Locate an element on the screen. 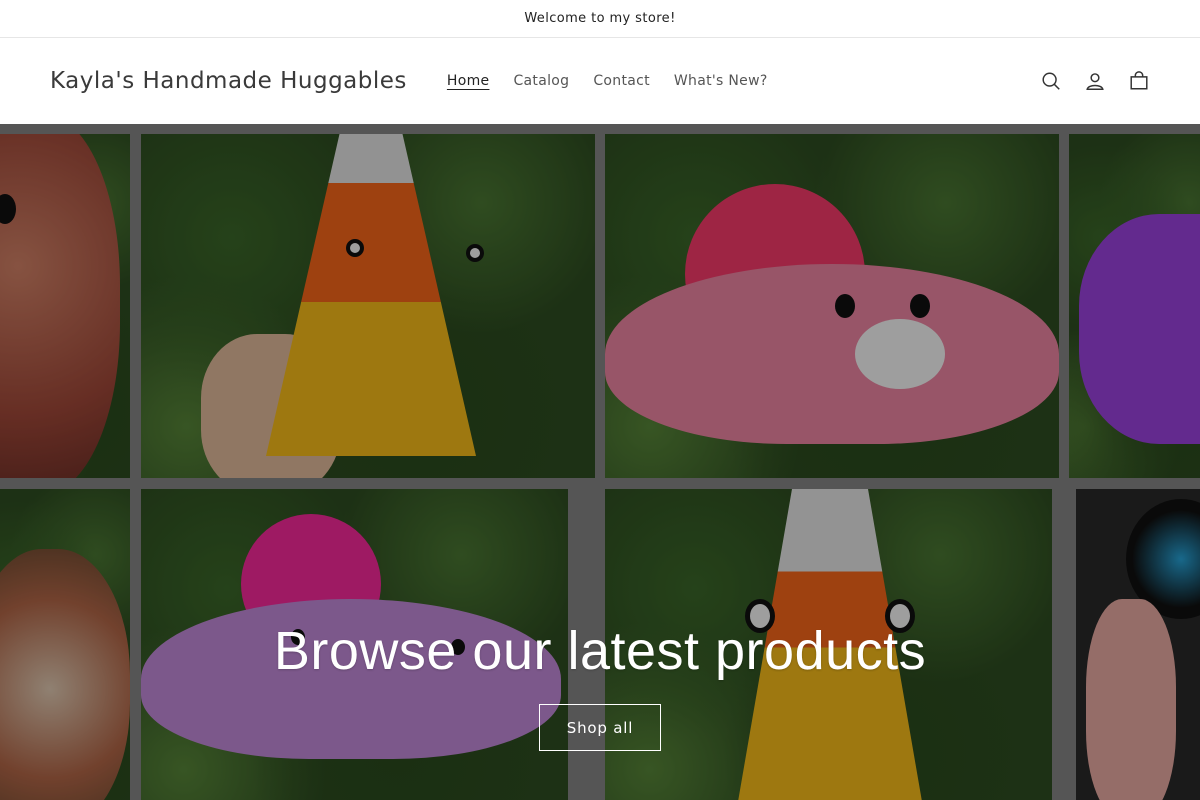 The width and height of the screenshot is (1200, 800). shop-all-button: Shop all is located at coordinates (600, 727).